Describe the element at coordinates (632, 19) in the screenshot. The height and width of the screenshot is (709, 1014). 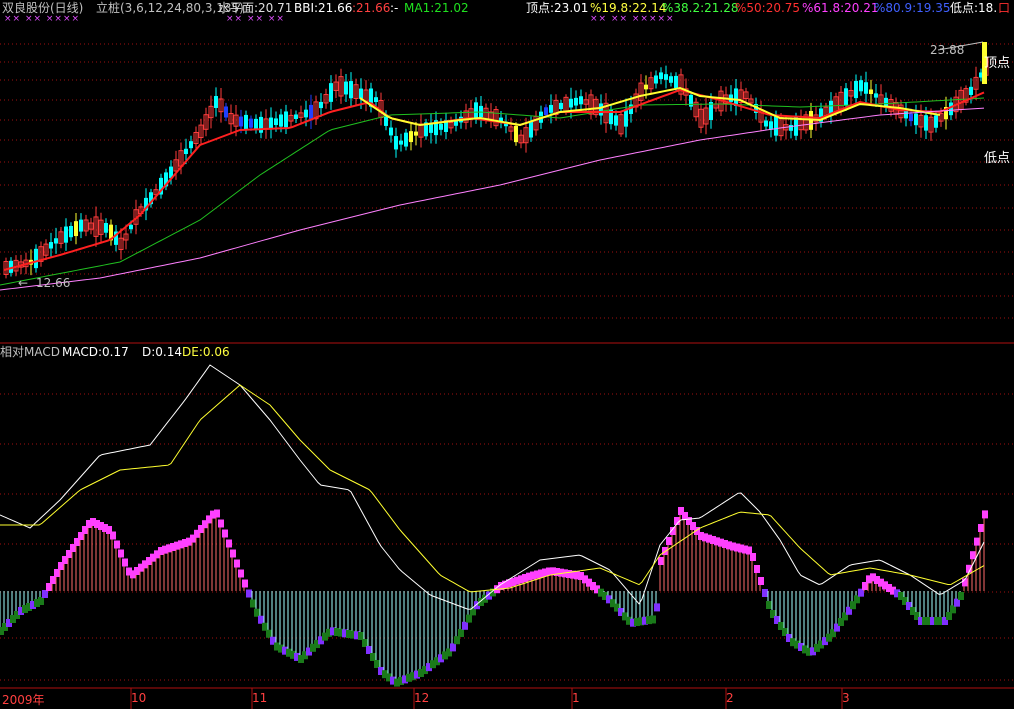
I see `signal-marks-right: ×× ×× ×××××` at that location.